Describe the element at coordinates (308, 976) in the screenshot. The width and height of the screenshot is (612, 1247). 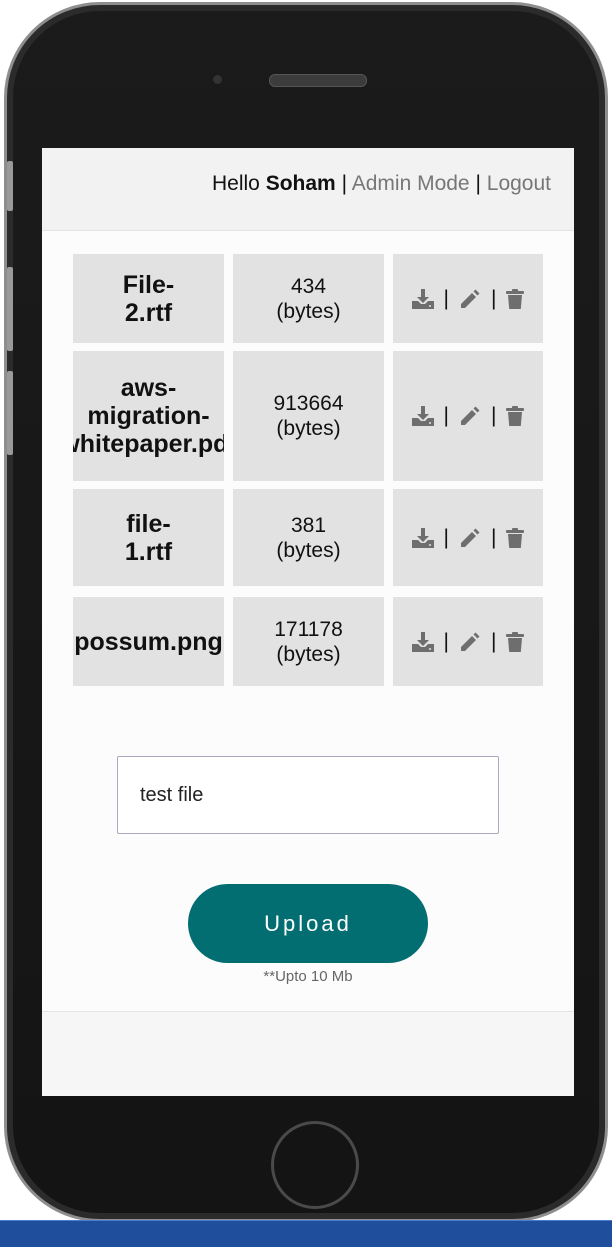
I see `upload-size-note: **Upto 10 Mb` at that location.